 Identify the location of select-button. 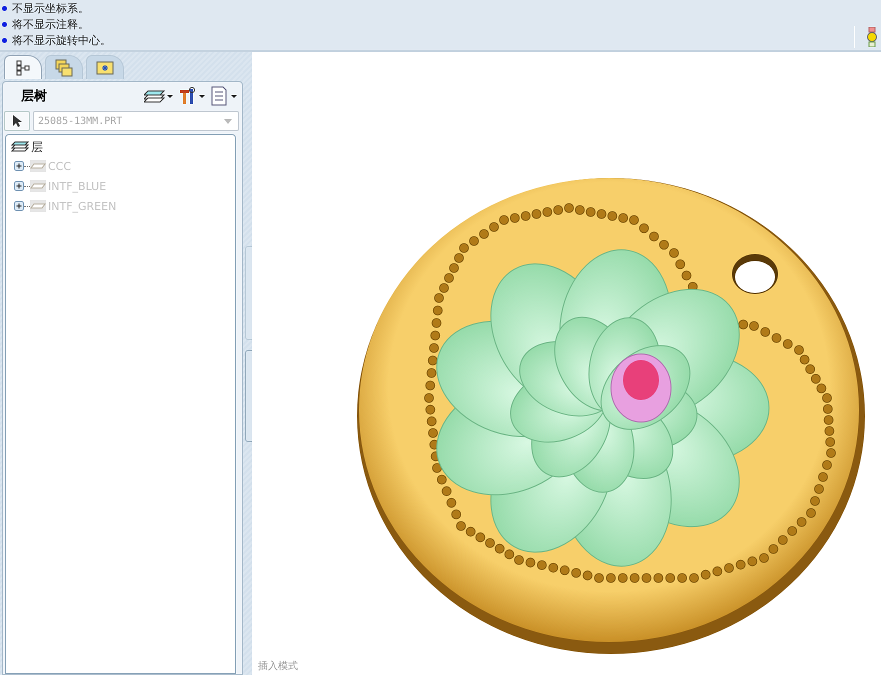
(17, 121).